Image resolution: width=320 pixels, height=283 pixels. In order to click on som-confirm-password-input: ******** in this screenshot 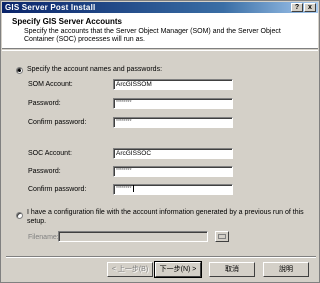, I will do `click(173, 122)`.